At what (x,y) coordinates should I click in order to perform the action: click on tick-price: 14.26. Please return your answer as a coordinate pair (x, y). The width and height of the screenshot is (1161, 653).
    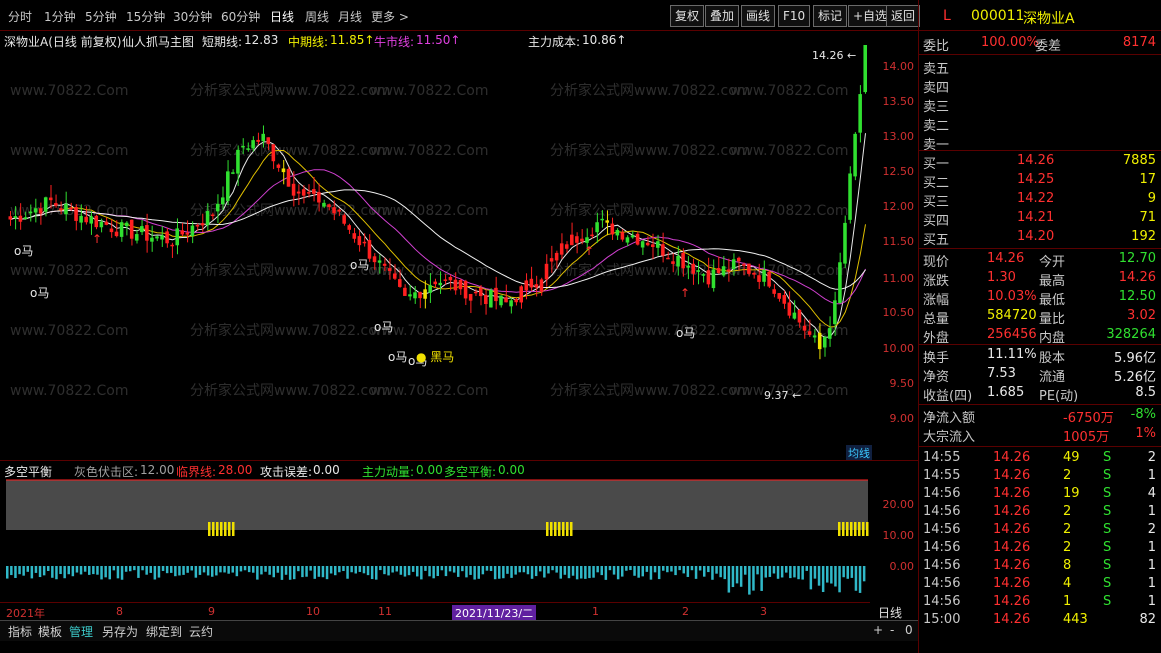
    Looking at the image, I should click on (1012, 511).